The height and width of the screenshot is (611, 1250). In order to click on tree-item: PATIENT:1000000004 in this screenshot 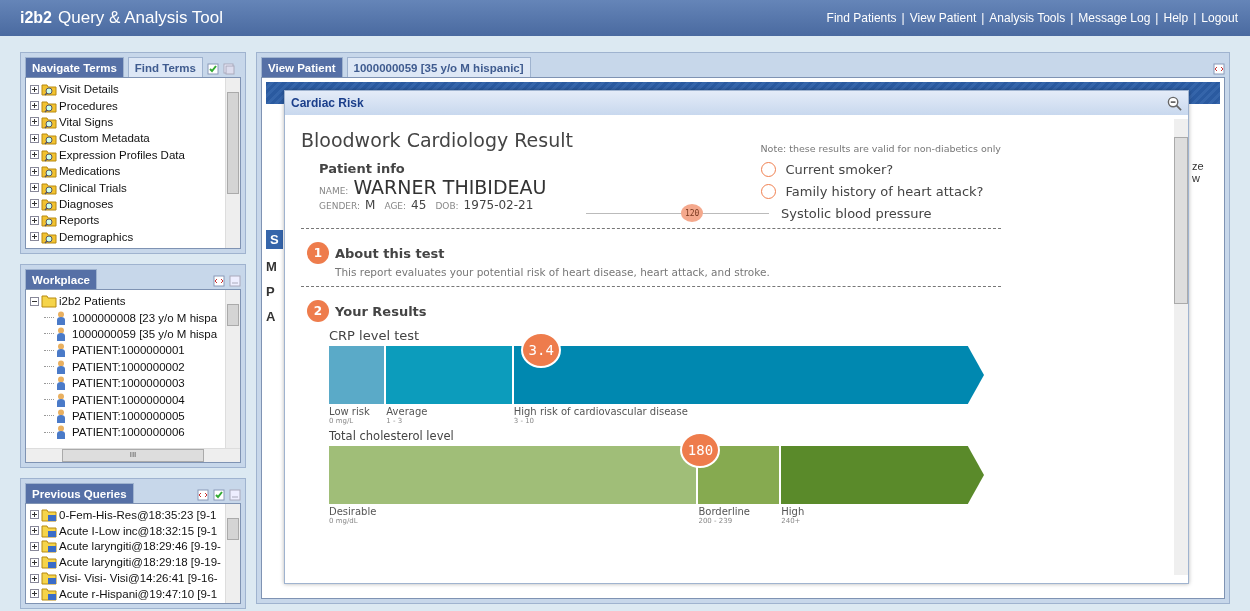, I will do `click(128, 399)`.